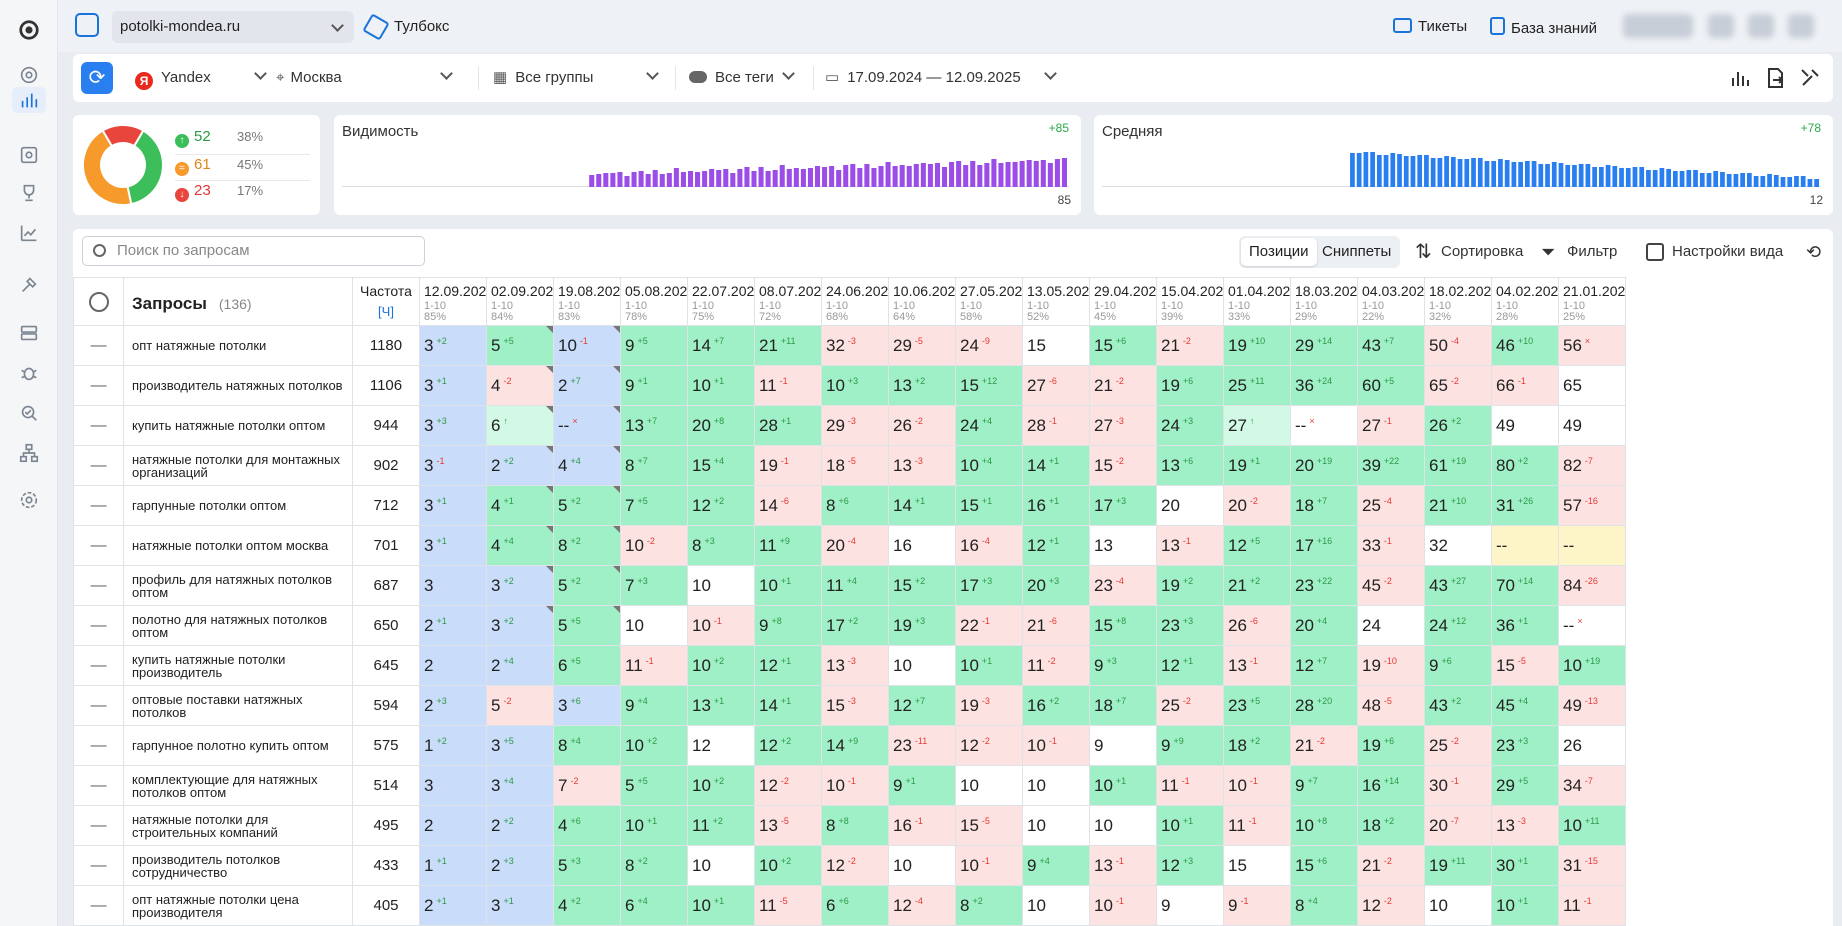  I want to click on date-header: 02.09.2025 1-1084%, so click(520, 301).